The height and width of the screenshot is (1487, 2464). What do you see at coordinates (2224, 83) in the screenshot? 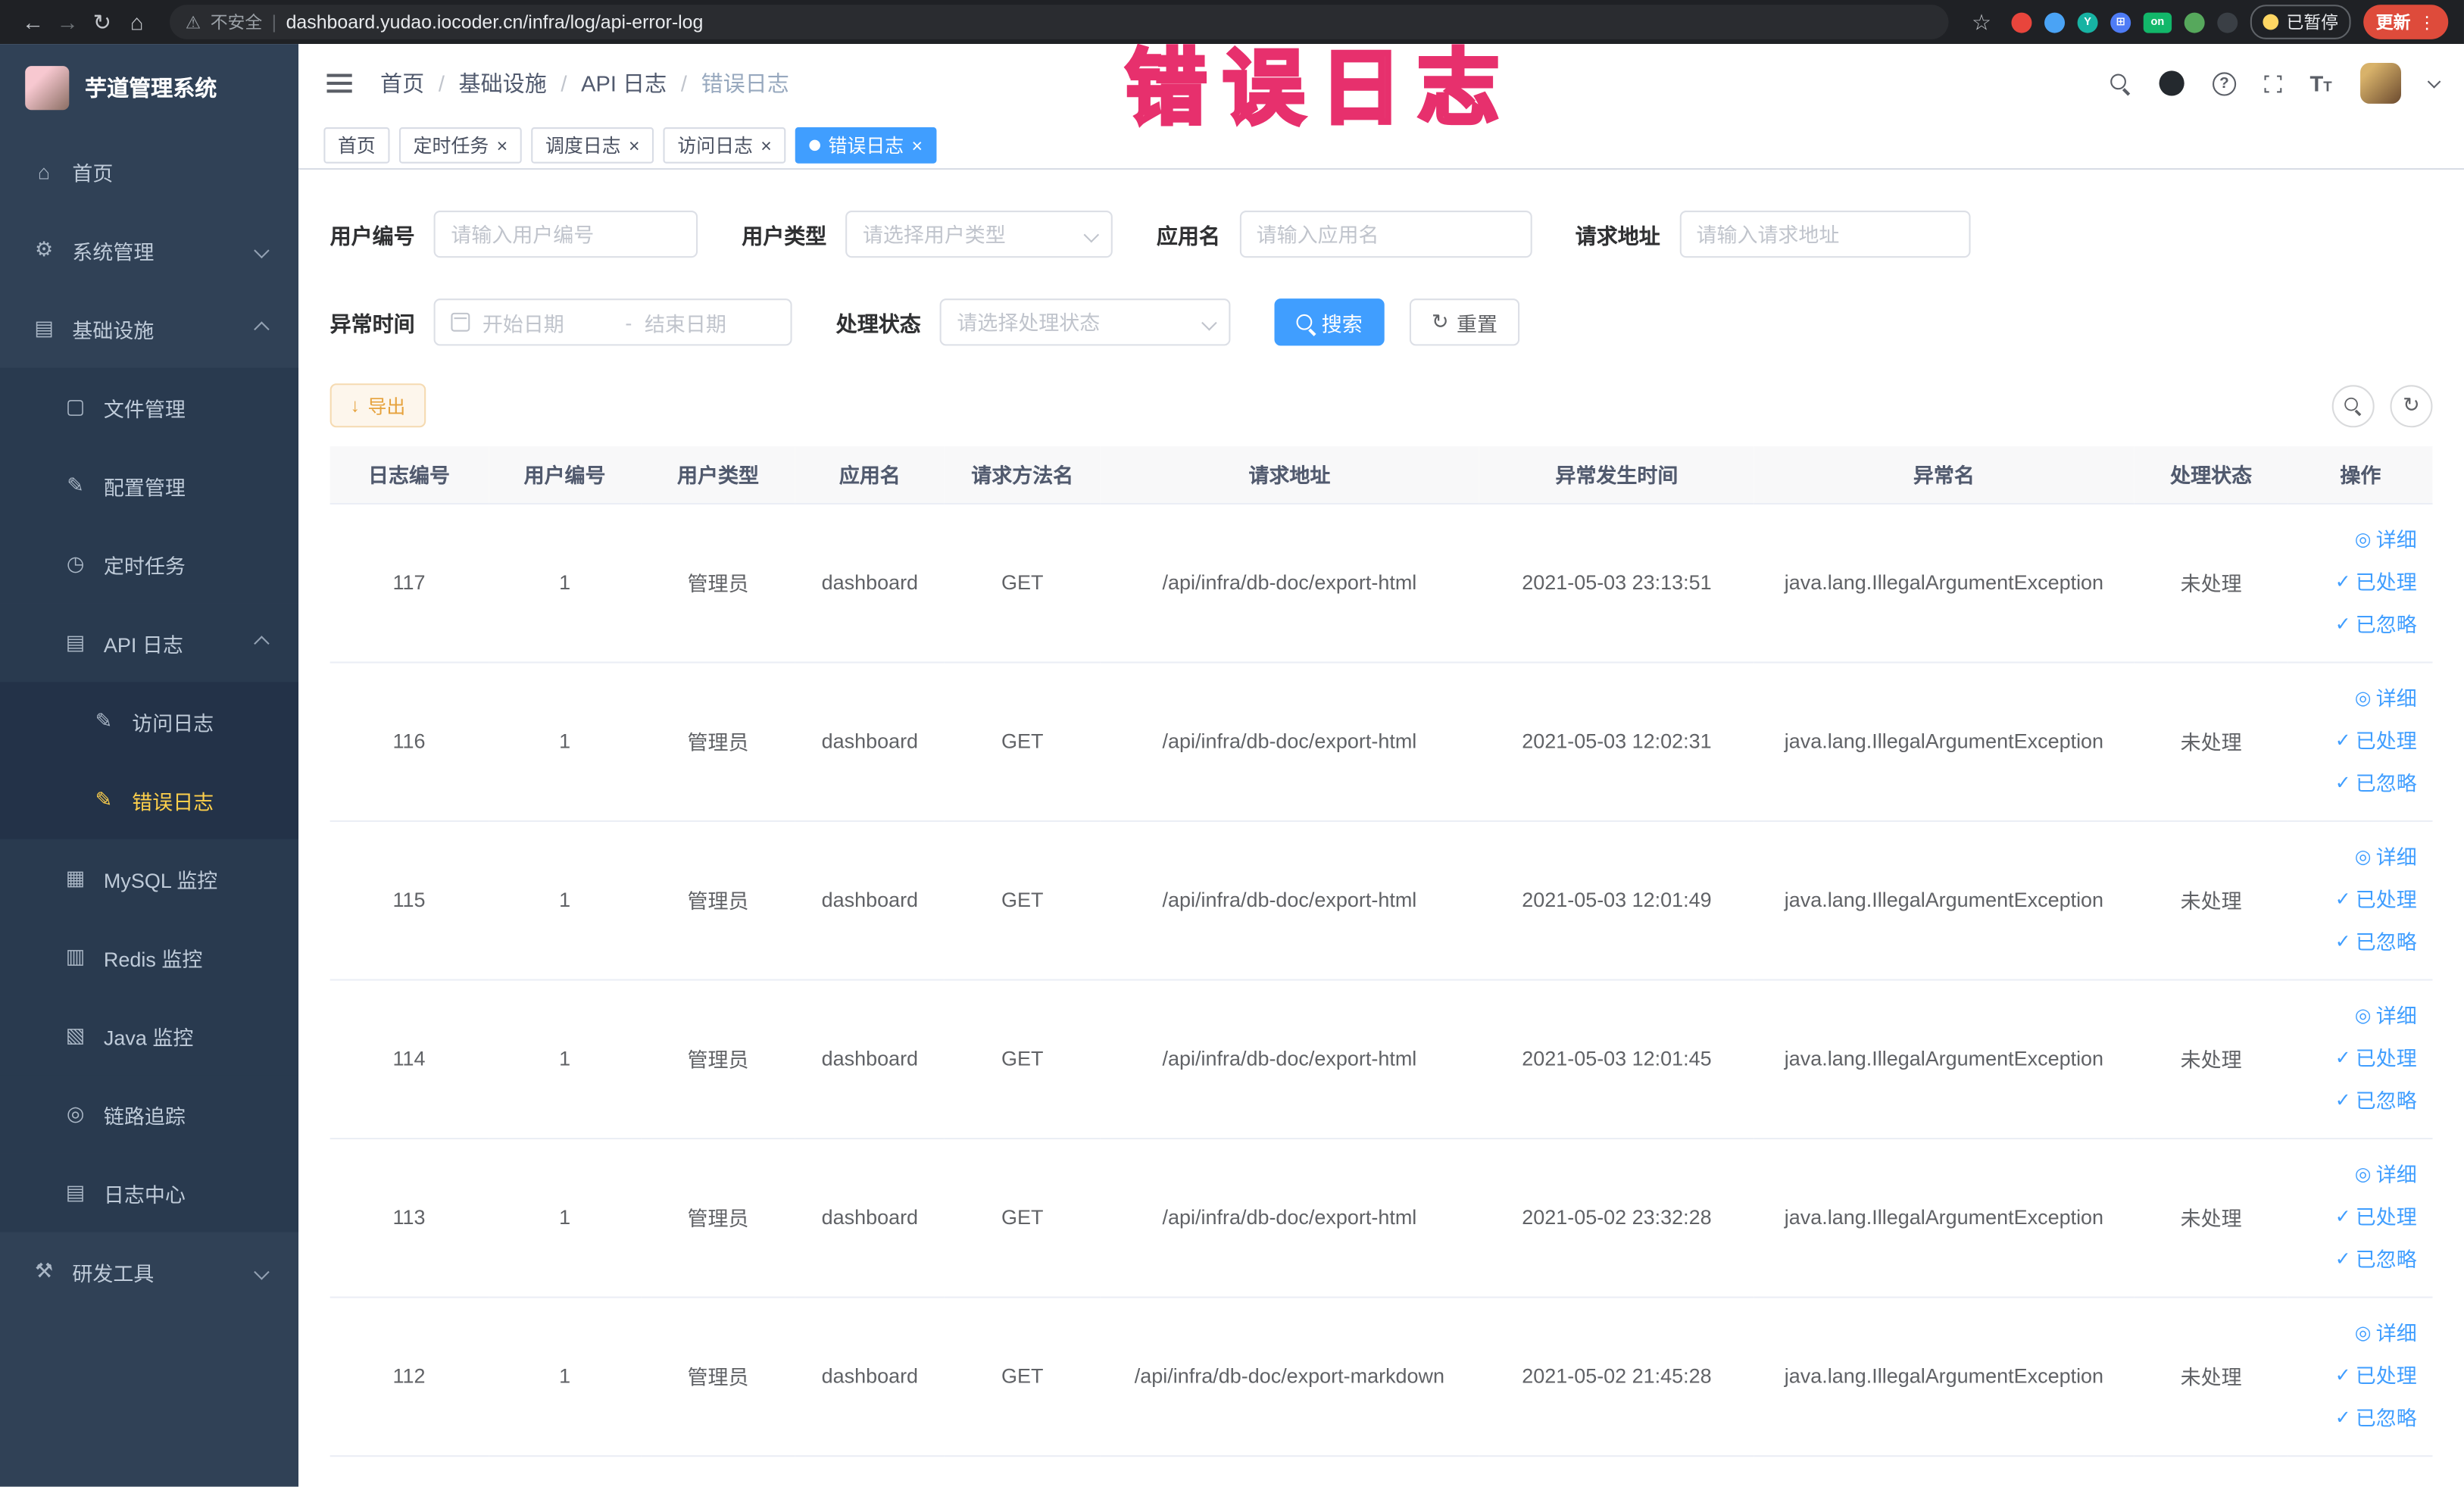
I see `question-icon: ?` at bounding box center [2224, 83].